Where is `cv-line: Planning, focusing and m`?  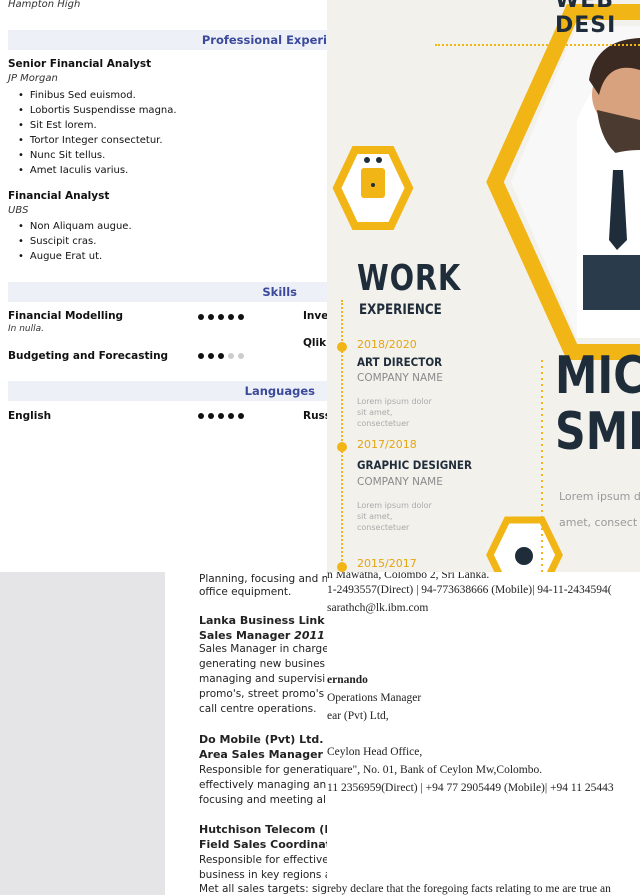
cv-line: Planning, focusing and m is located at coordinates (263, 579).